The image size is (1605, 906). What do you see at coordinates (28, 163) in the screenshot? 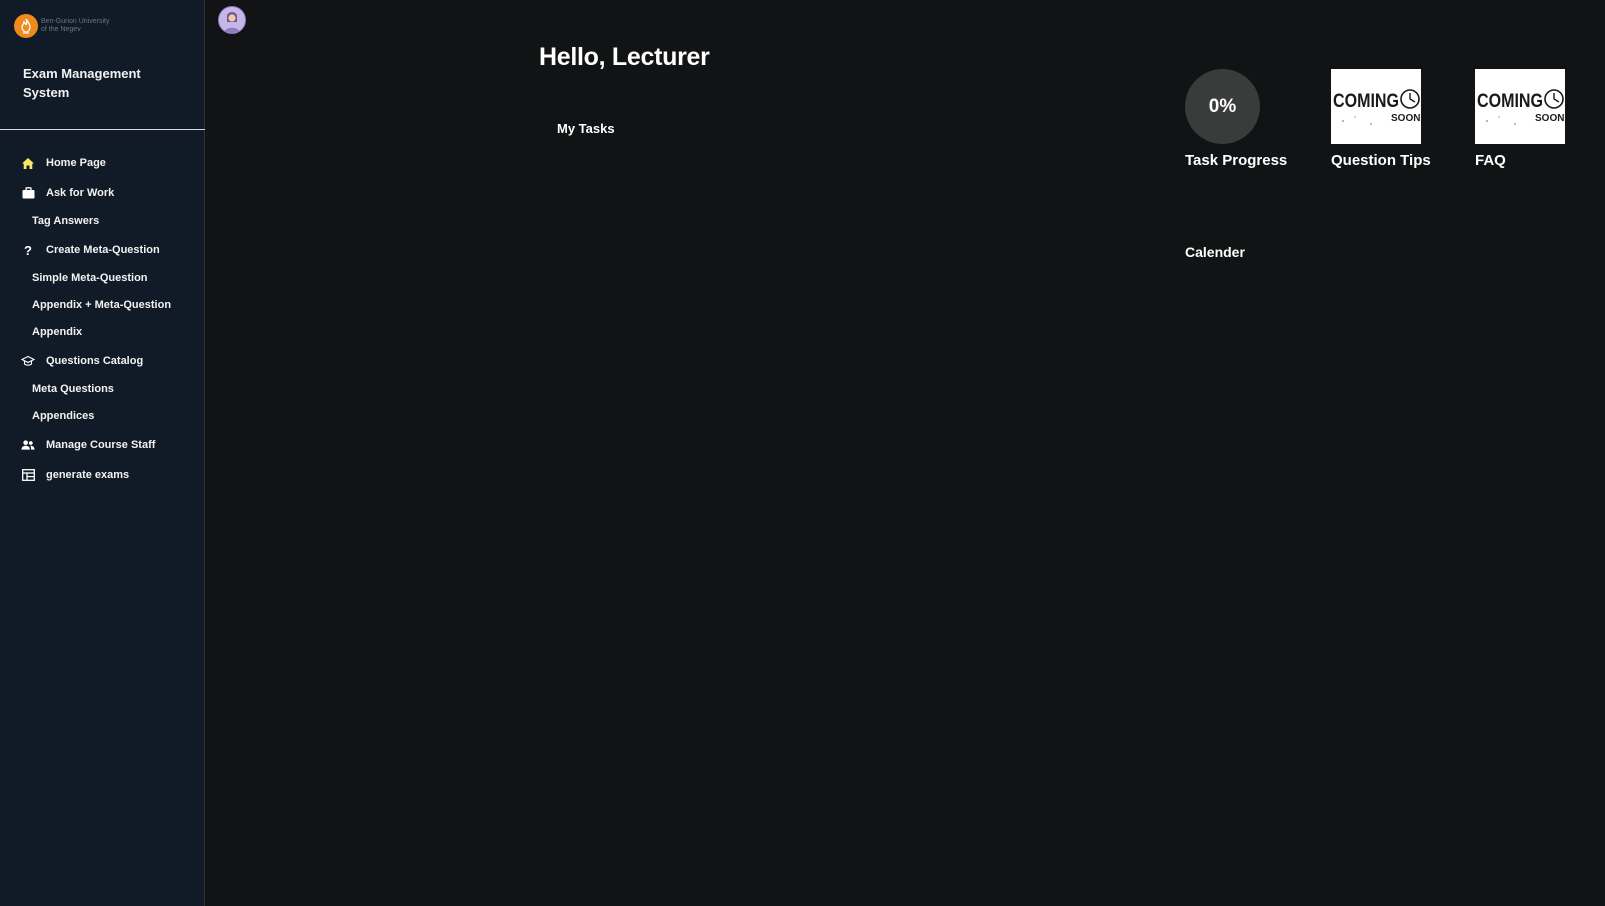
I see `home-icon` at bounding box center [28, 163].